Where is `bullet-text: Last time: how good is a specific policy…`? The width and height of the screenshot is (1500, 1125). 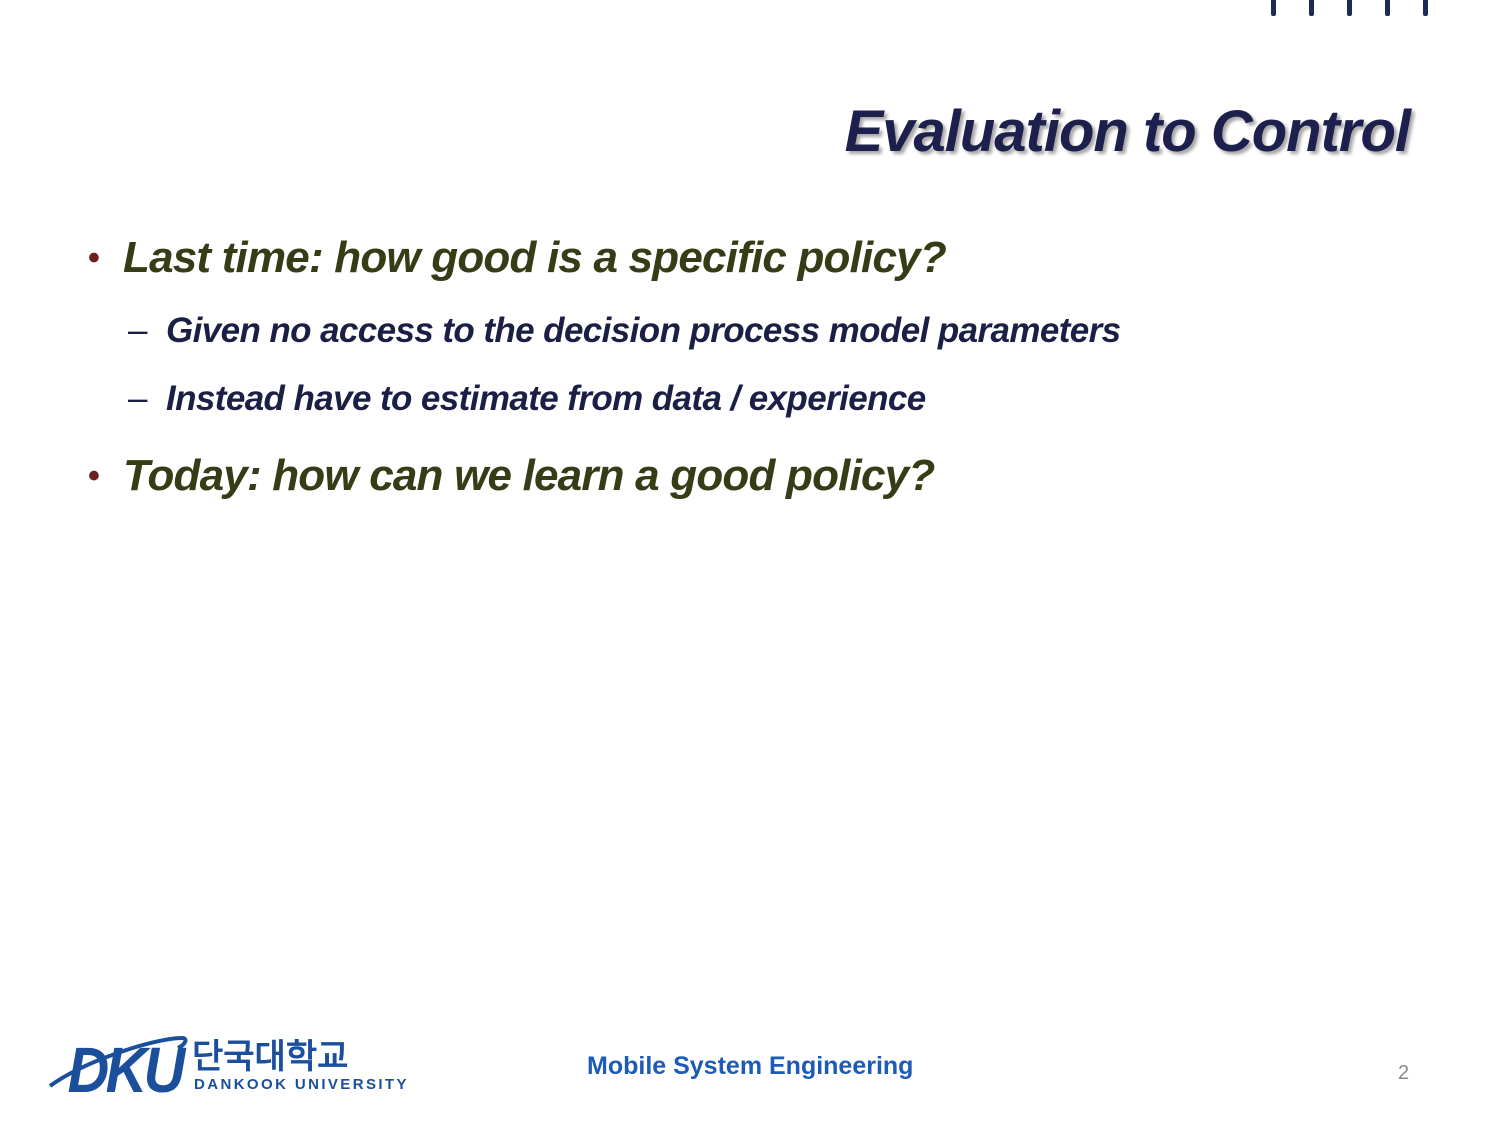 bullet-text: Last time: how good is a specific policy… is located at coordinates (535, 257).